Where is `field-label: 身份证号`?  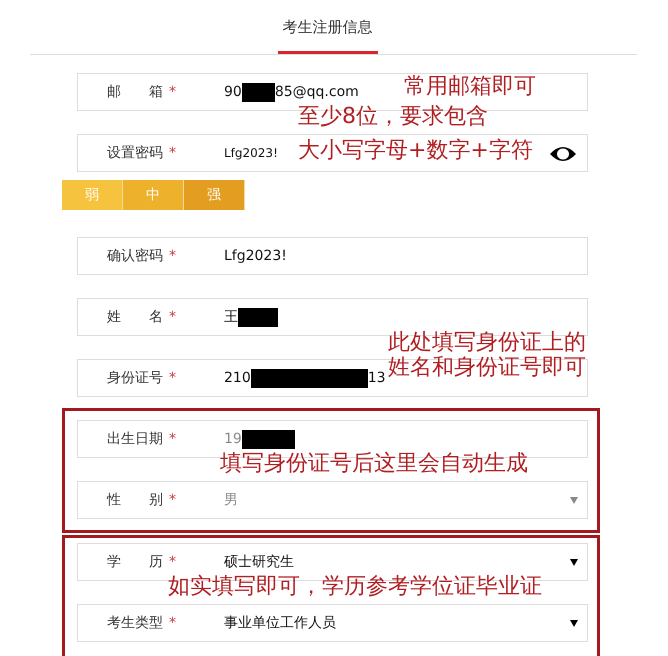
field-label: 身份证号 is located at coordinates (135, 378).